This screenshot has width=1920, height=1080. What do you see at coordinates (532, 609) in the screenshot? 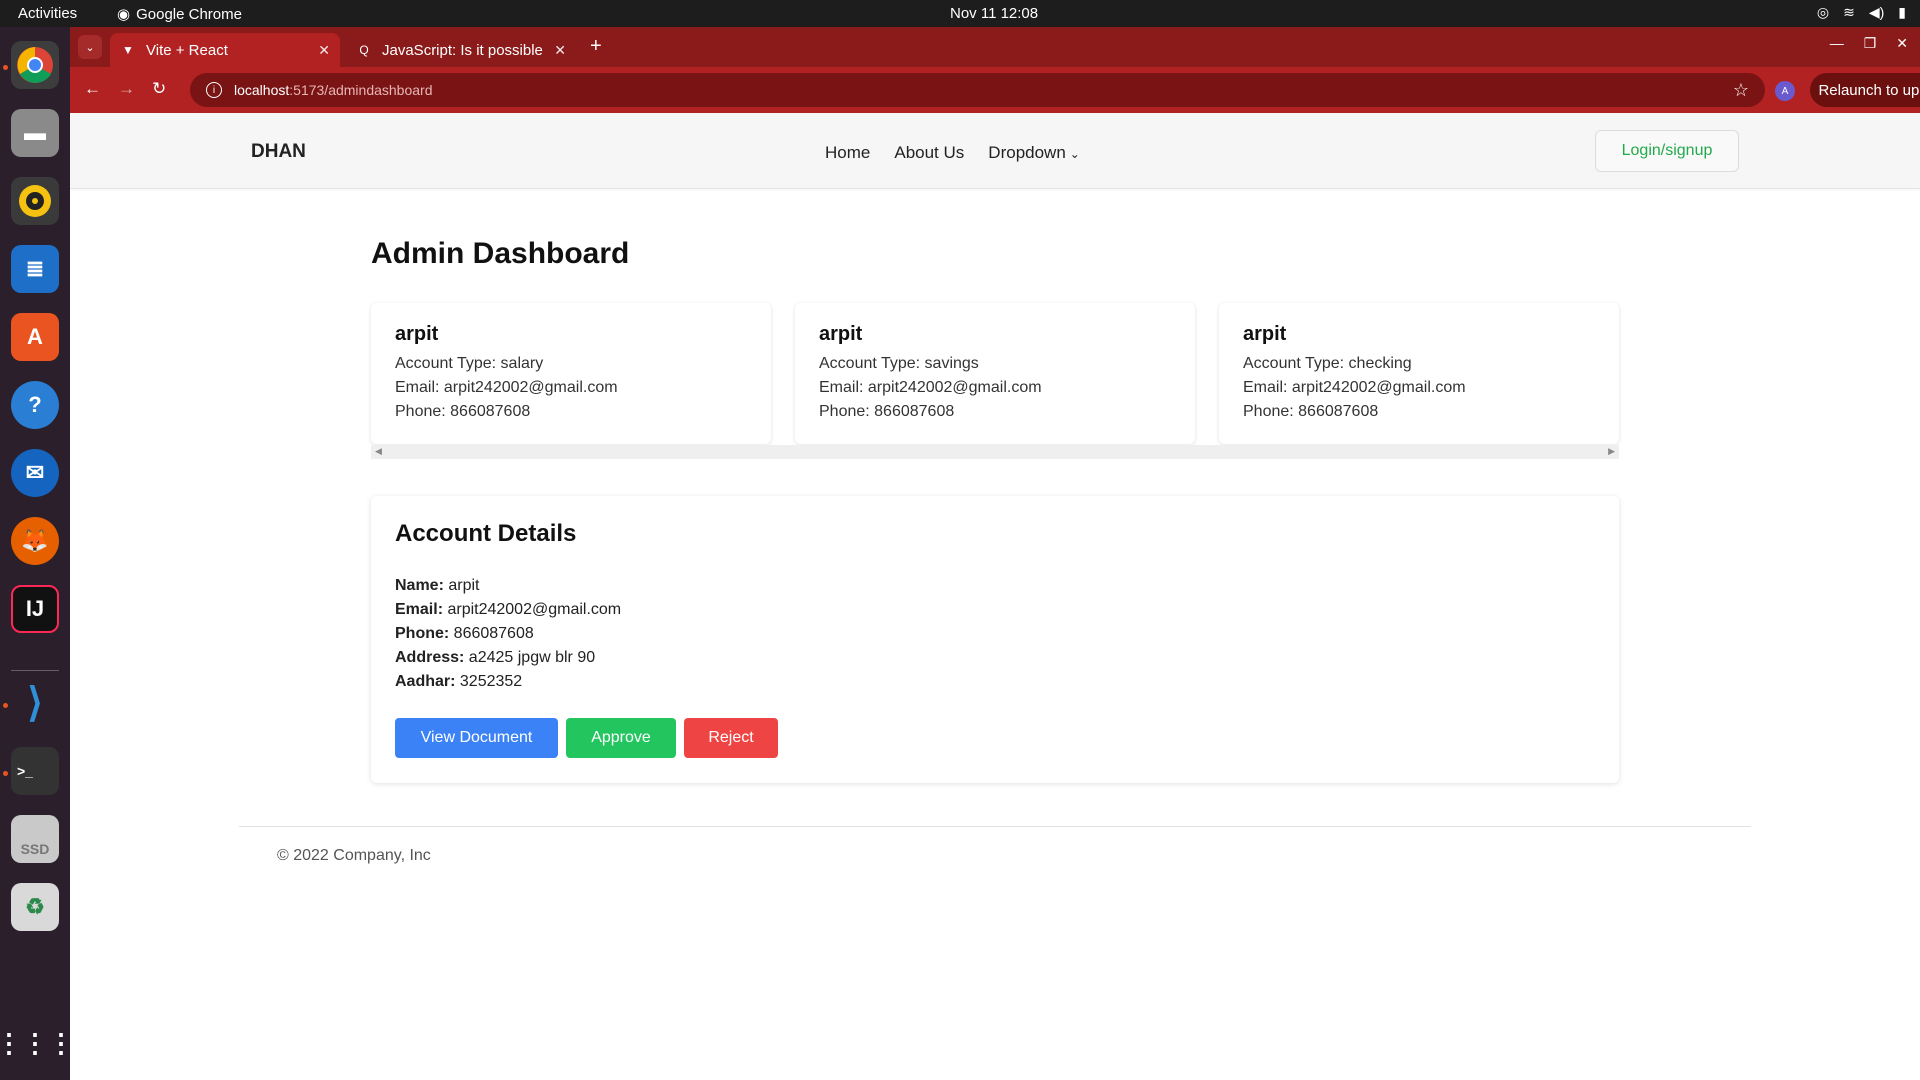
I see `detail-value: arpit242002@gmail.com` at bounding box center [532, 609].